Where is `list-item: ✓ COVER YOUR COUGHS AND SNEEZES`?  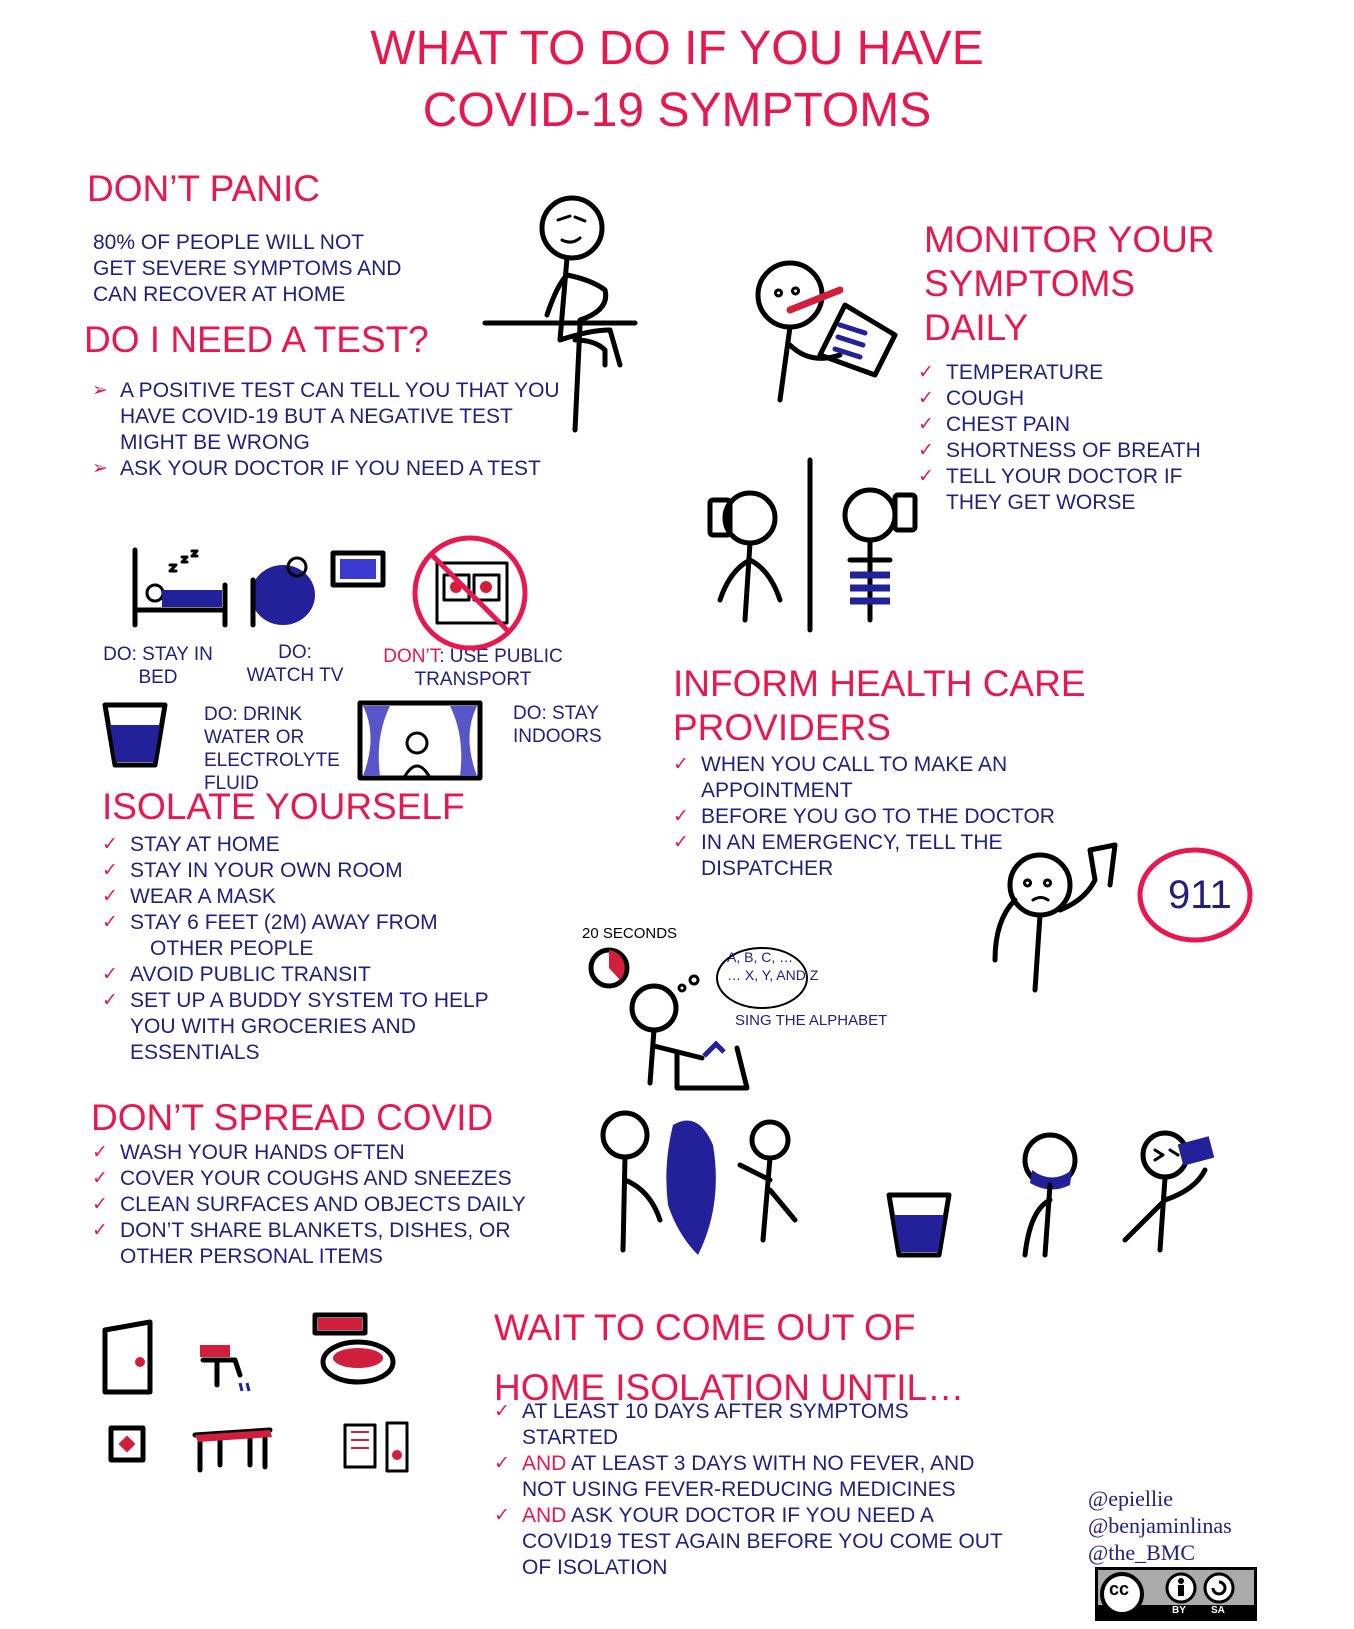 list-item: ✓ COVER YOUR COUGHS AND SNEEZES is located at coordinates (332, 1179).